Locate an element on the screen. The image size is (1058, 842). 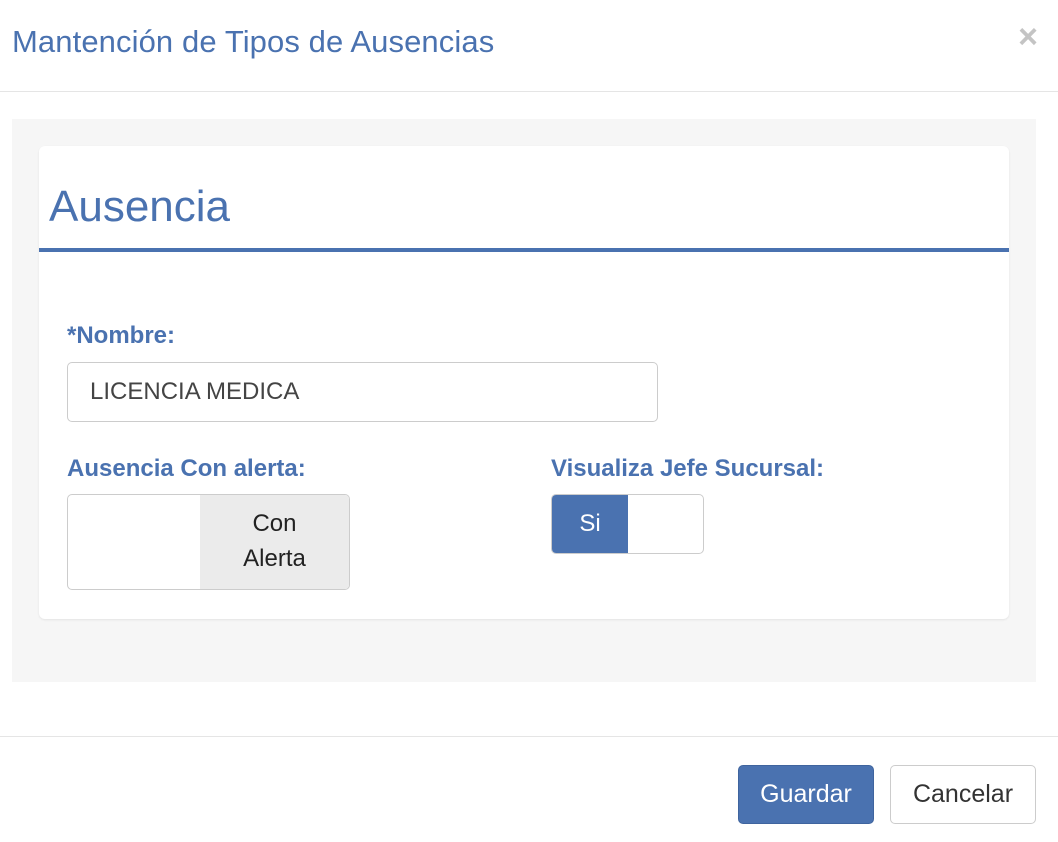
alerta-toggle-text-line2: Alerta is located at coordinates (274, 558).